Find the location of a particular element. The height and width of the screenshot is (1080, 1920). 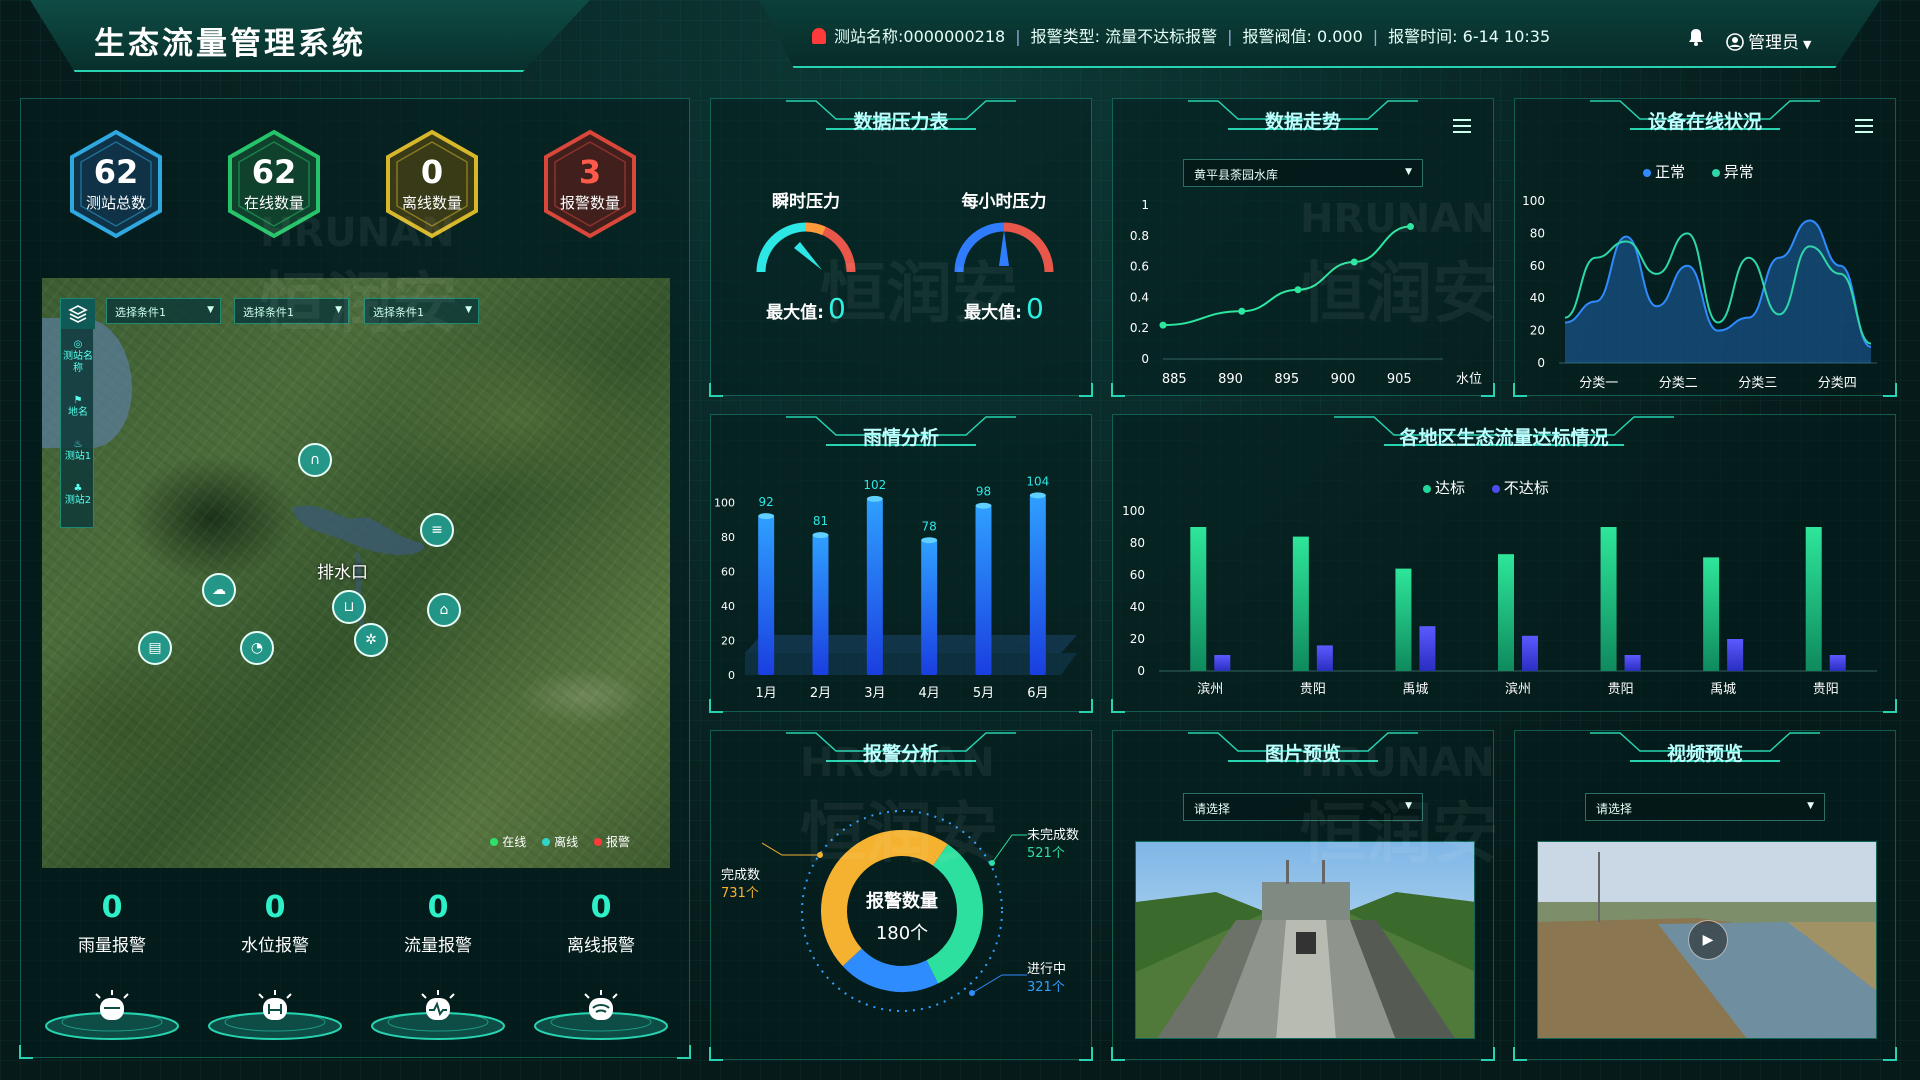

x-tick-label: 分类二 is located at coordinates (1678, 383).